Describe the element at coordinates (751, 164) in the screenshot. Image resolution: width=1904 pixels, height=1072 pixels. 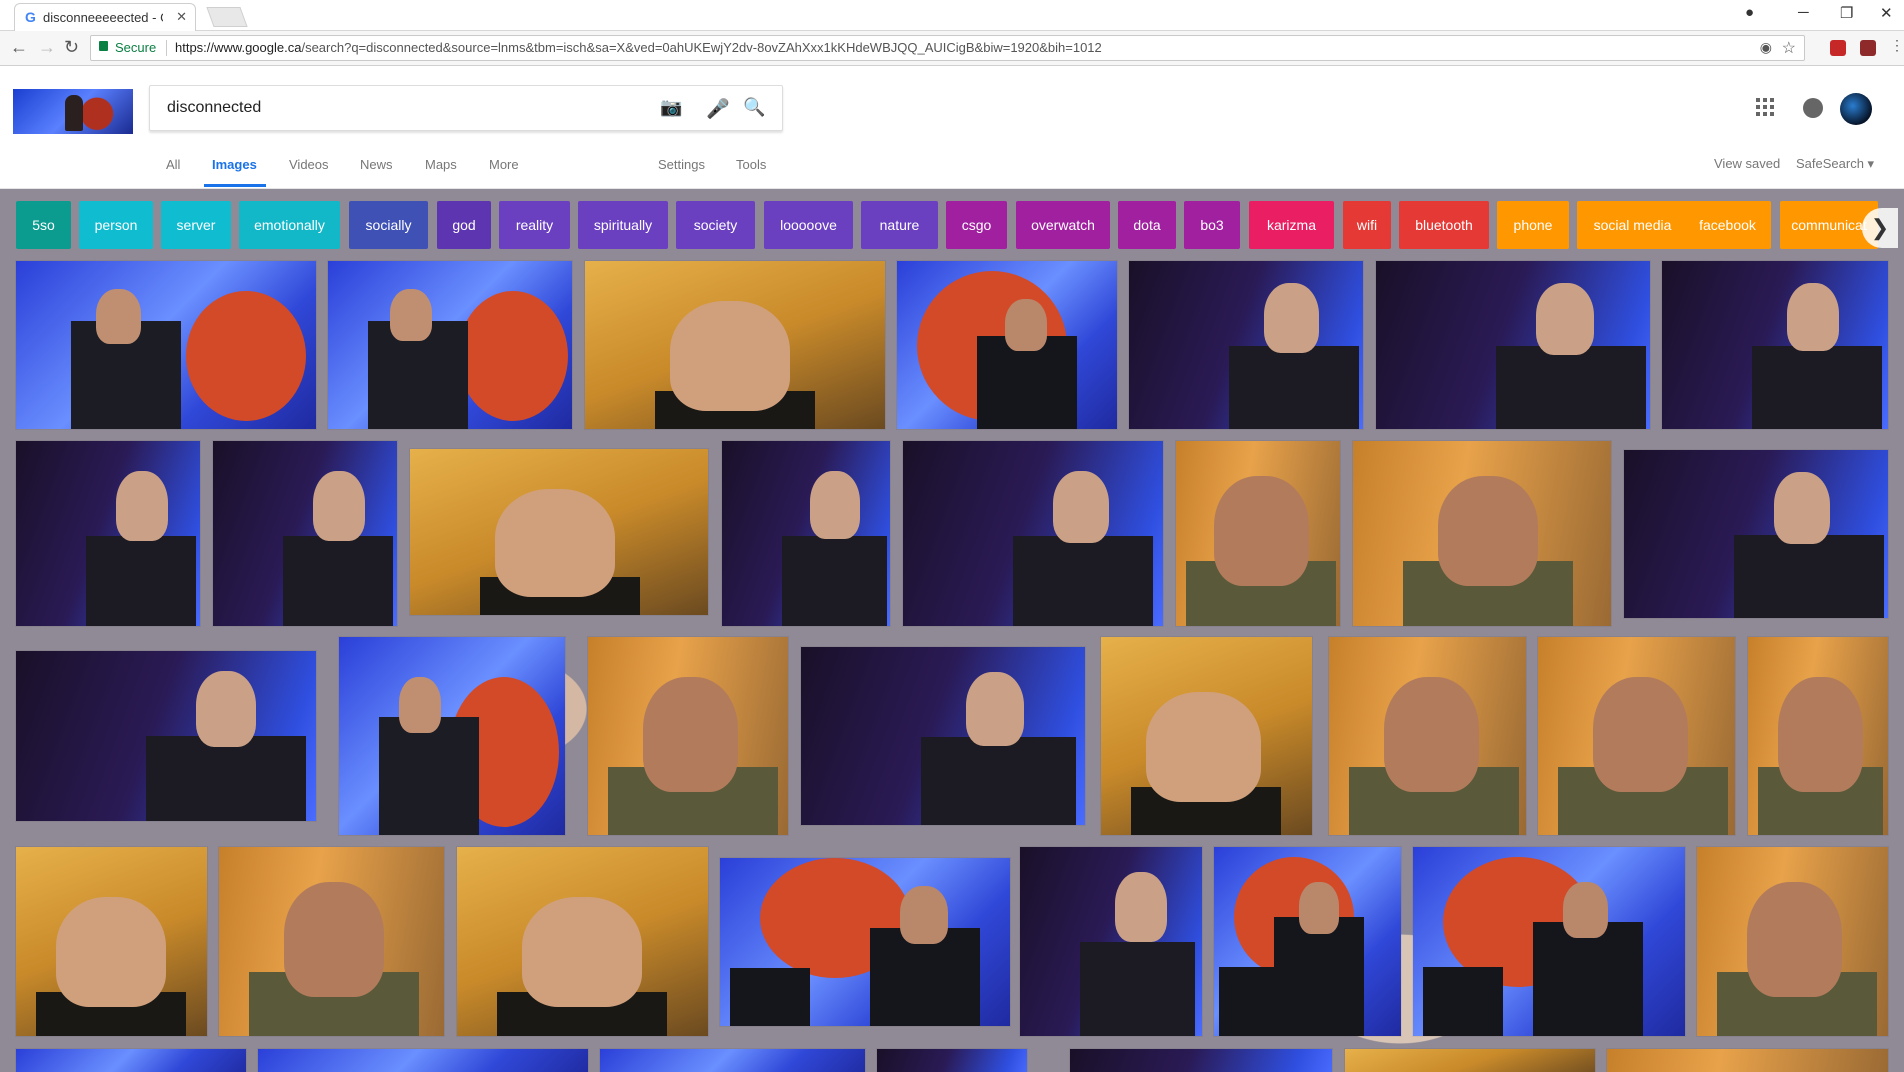
I see `tab-tools: Tools` at that location.